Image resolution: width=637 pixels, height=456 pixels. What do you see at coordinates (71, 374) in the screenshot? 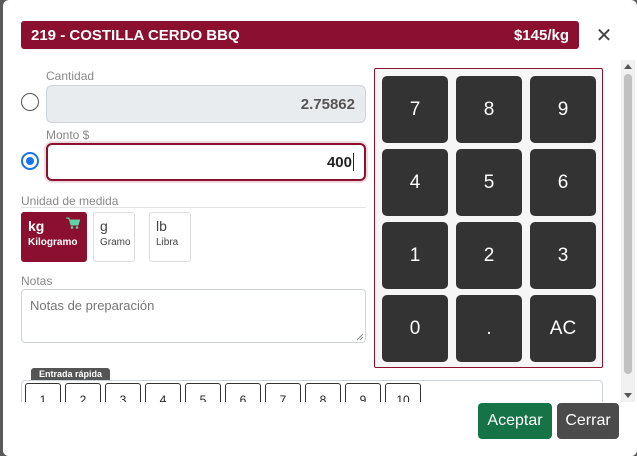
I see `quick-entry-legend: Entrada rápida` at bounding box center [71, 374].